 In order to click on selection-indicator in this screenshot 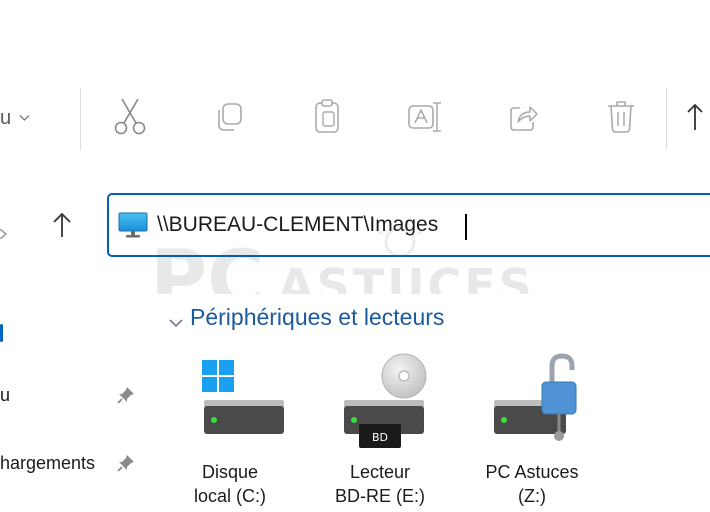, I will do `click(1, 333)`.